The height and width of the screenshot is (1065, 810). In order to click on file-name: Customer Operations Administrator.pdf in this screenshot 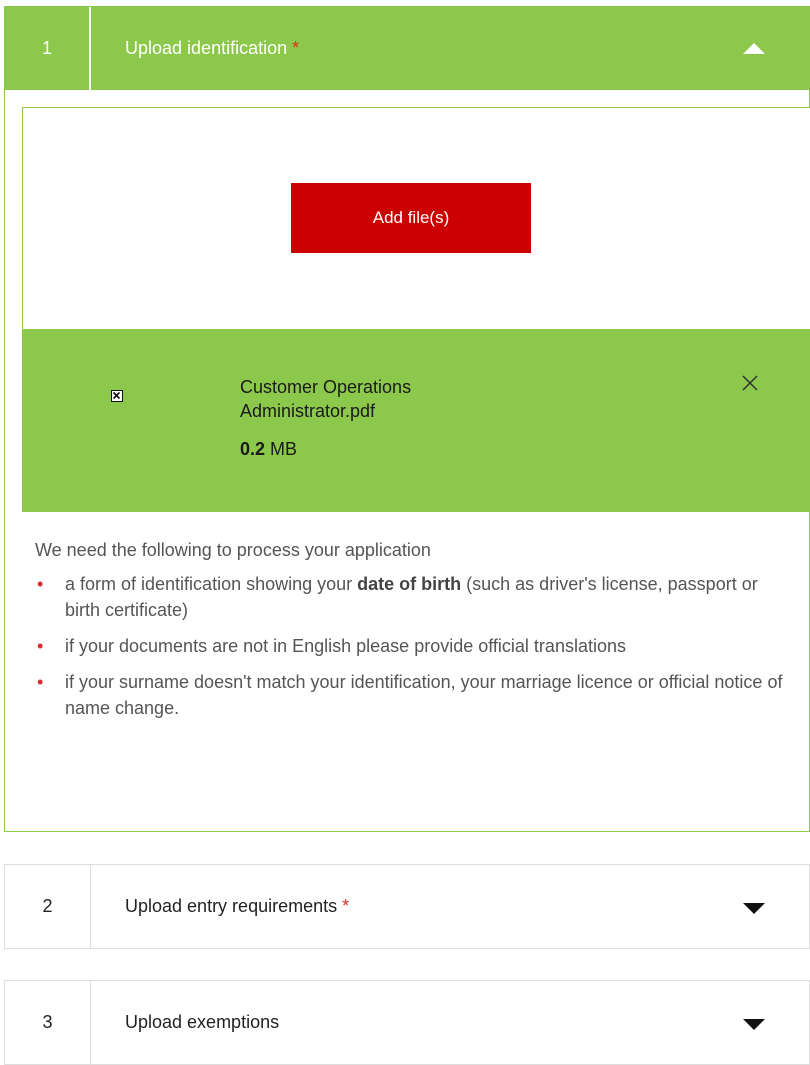, I will do `click(326, 399)`.